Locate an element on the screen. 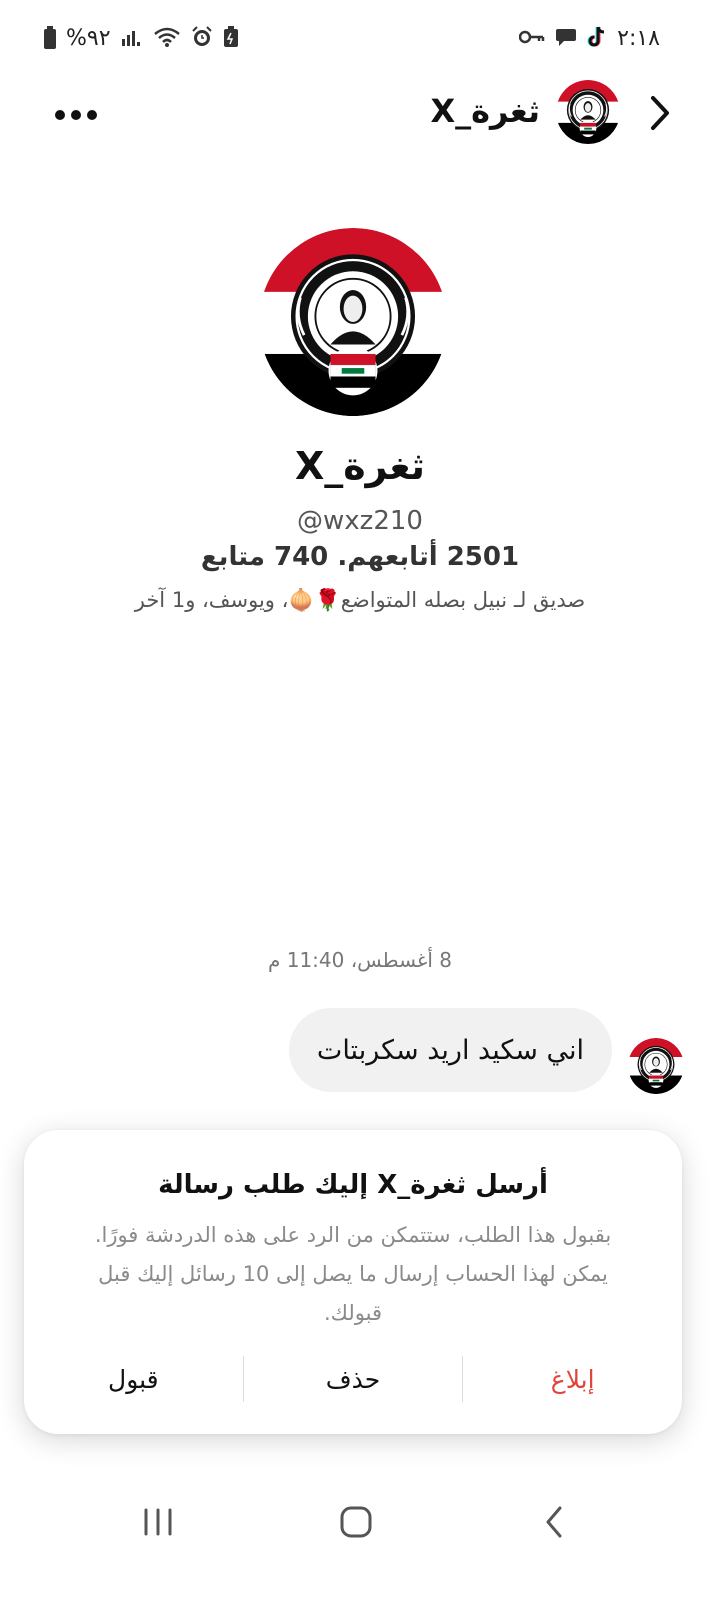 The height and width of the screenshot is (1600, 720). profile-stats: 2501 أتابعهم. 740 متابع is located at coordinates (360, 557).